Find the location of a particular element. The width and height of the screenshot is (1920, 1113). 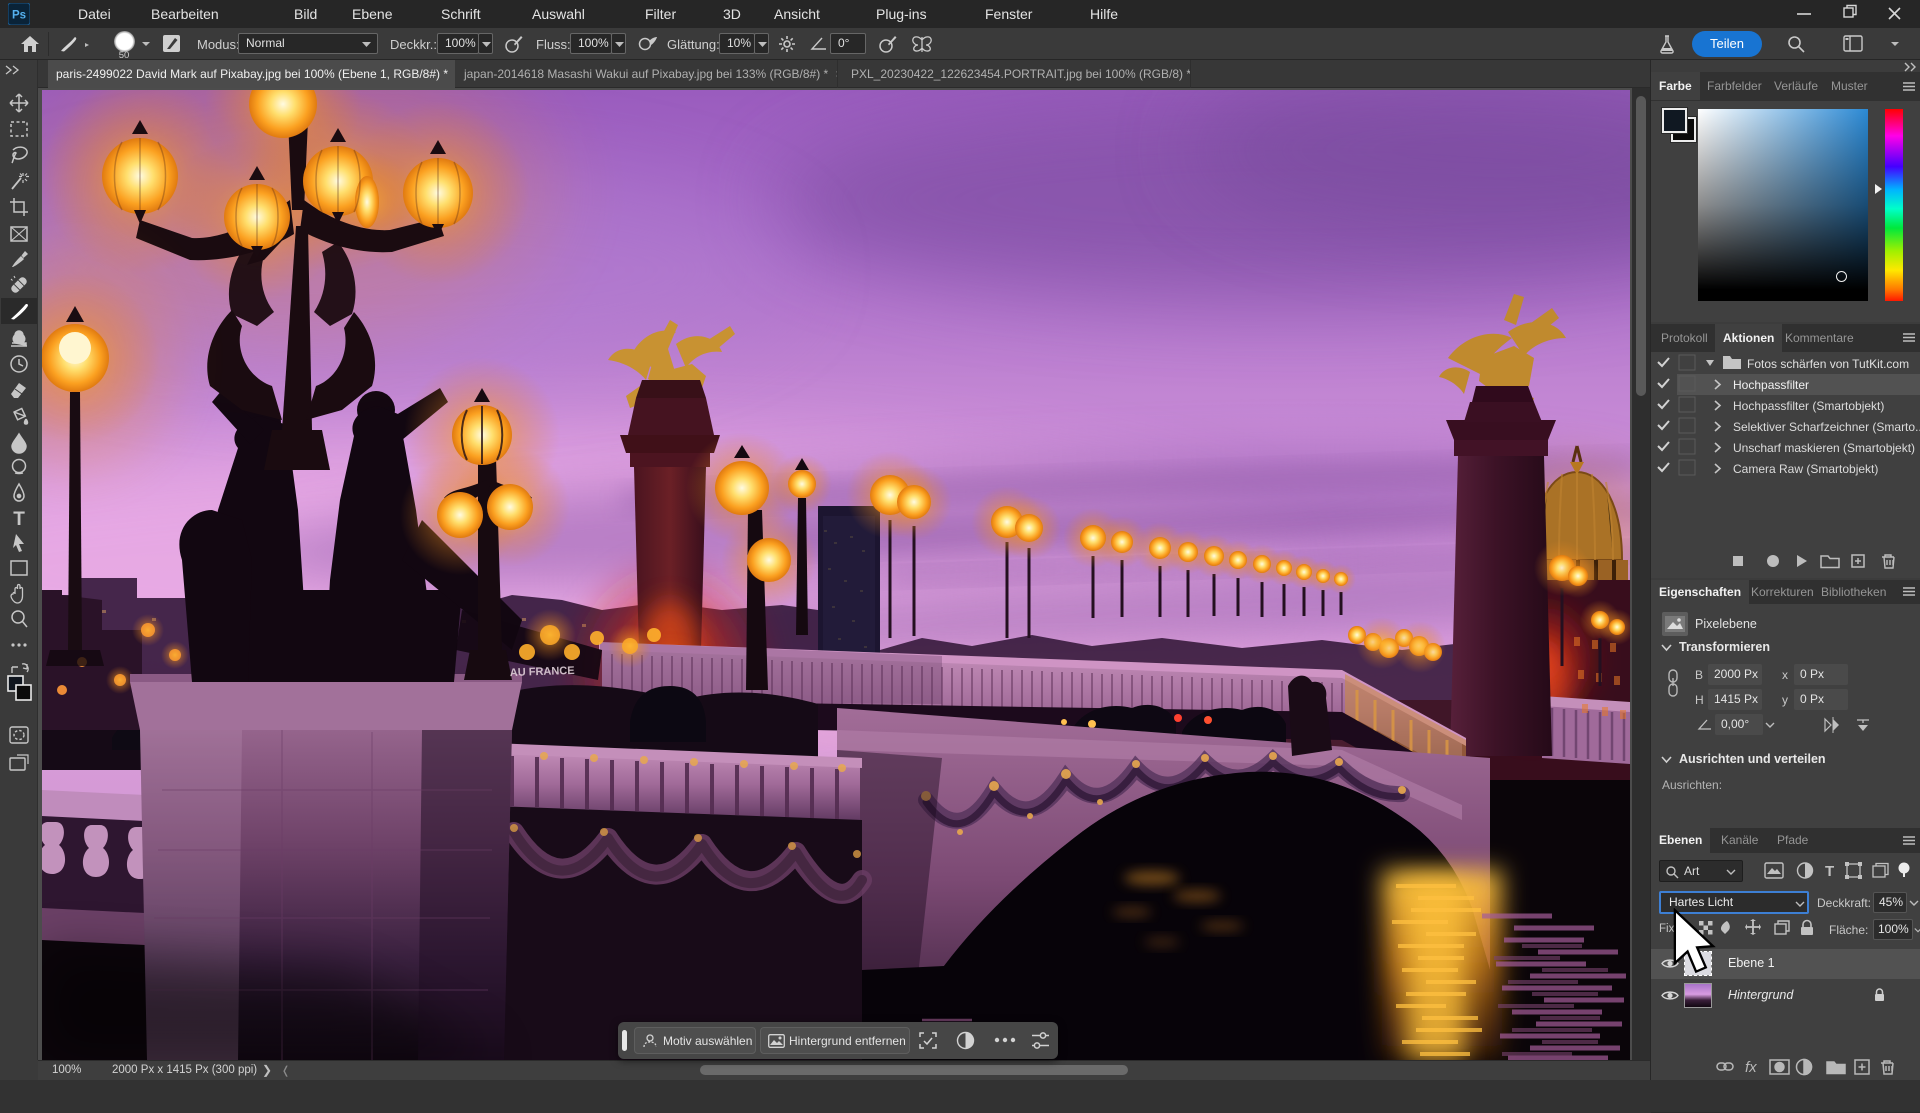

svg-text: fx is located at coordinates (1751, 1067).